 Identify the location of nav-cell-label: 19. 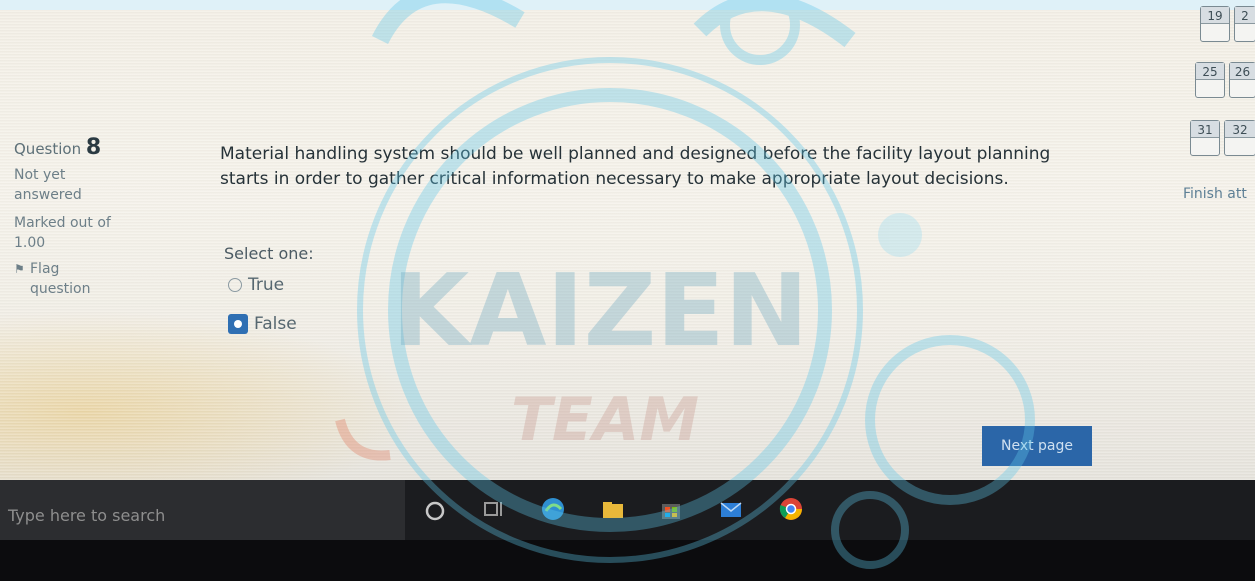
(1215, 16).